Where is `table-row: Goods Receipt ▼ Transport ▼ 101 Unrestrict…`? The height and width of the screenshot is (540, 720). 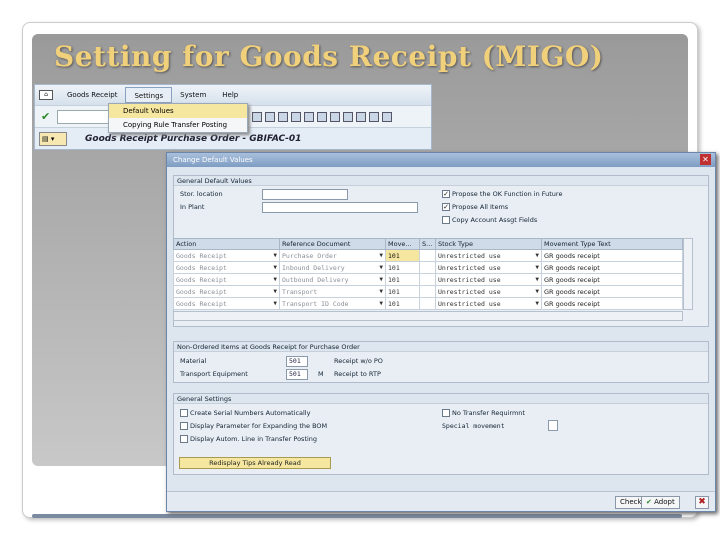
table-row: Goods Receipt ▼ Transport ▼ 101 Unrestrict… is located at coordinates (428, 291).